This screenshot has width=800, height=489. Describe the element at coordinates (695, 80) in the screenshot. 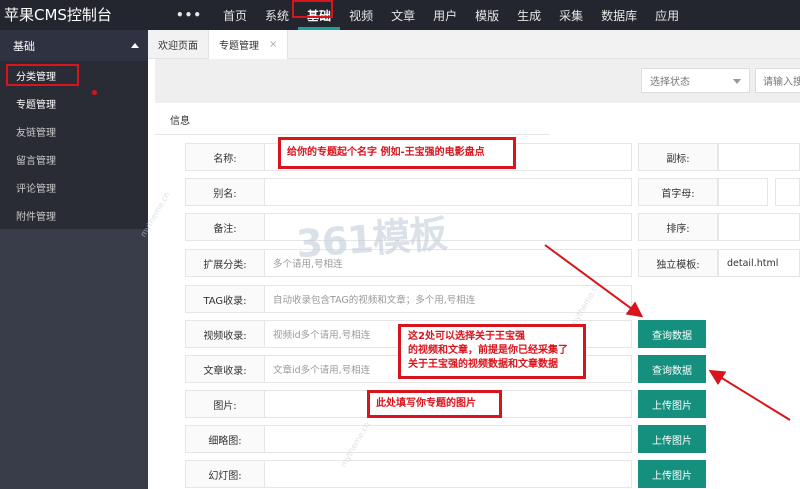

I see `status-select: 选择状态` at that location.